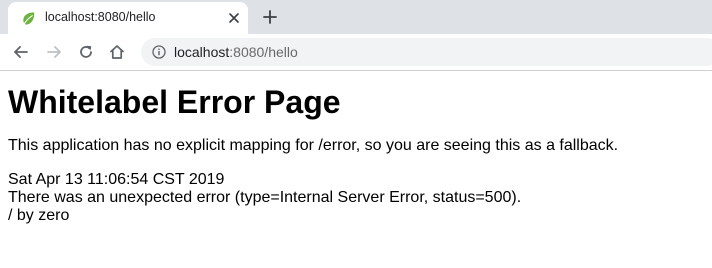 The image size is (712, 268). What do you see at coordinates (100, 17) in the screenshot?
I see `tab-title: localhost:8080/hello` at bounding box center [100, 17].